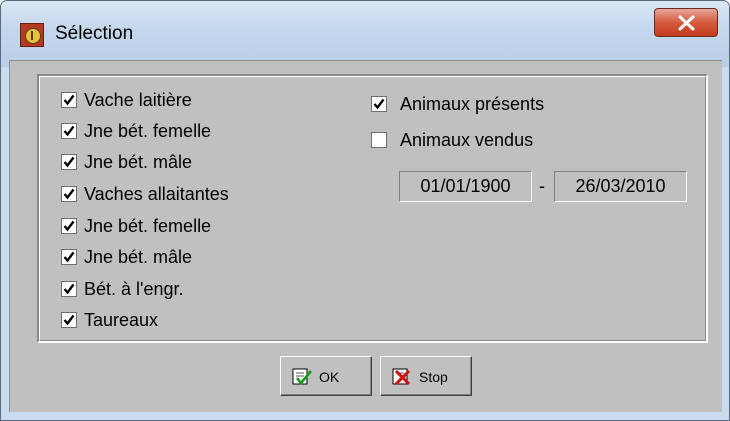 Image resolution: width=730 pixels, height=421 pixels. I want to click on close-icon, so click(686, 23).